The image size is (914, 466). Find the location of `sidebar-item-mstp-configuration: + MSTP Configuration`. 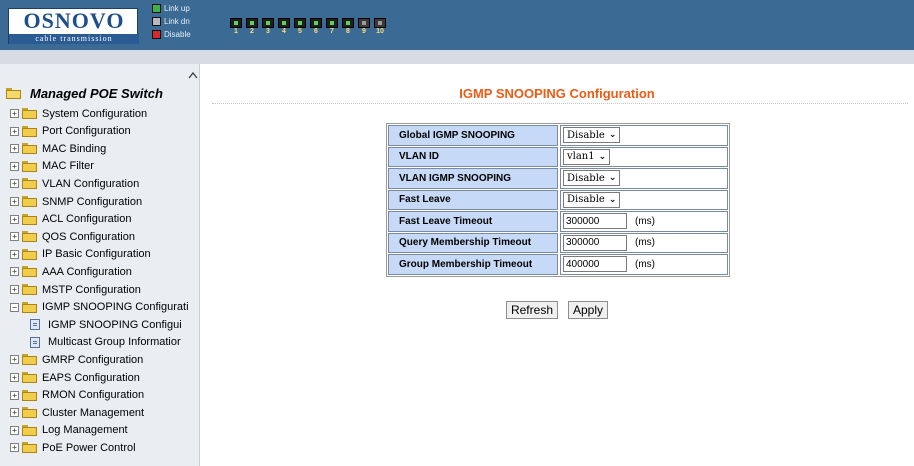

sidebar-item-mstp-configuration: + MSTP Configuration is located at coordinates (75, 289).